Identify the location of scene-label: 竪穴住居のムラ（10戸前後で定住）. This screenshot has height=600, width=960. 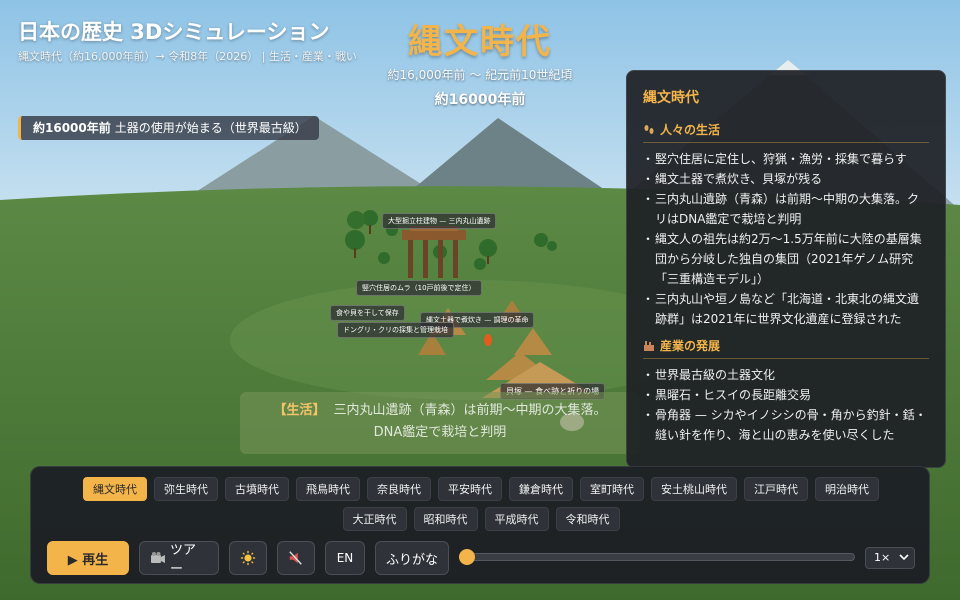
(419, 288).